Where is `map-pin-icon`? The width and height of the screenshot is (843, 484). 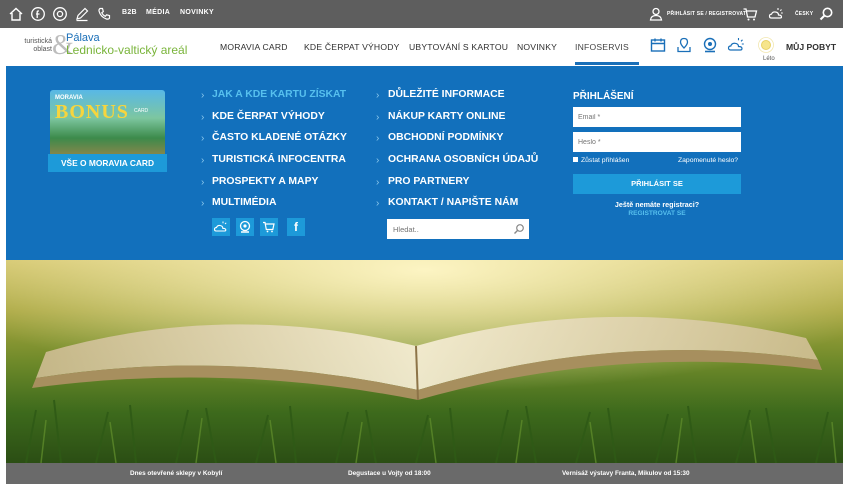 map-pin-icon is located at coordinates (684, 45).